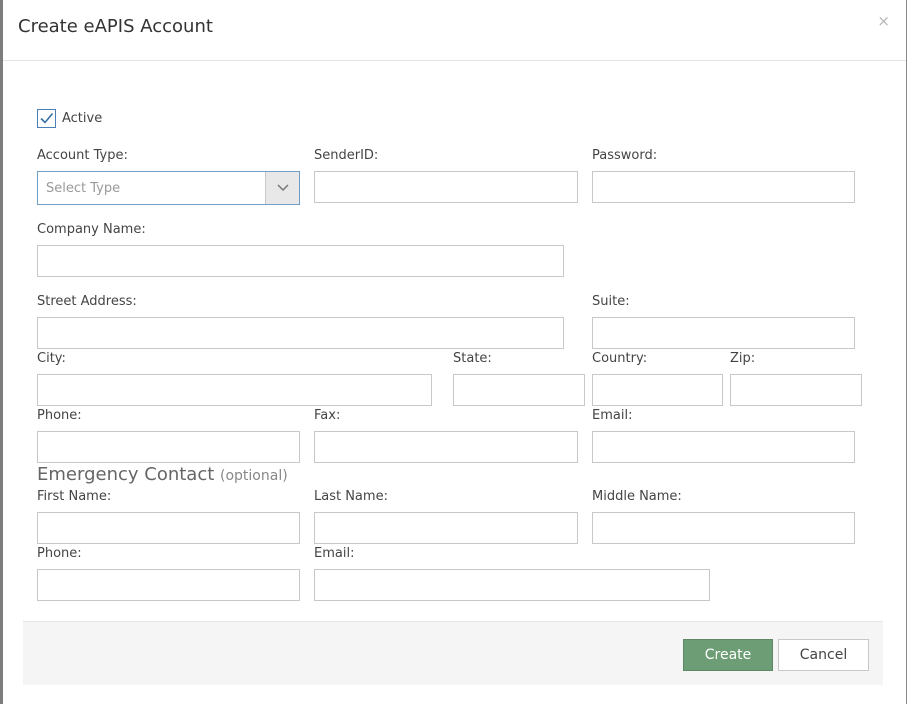 The width and height of the screenshot is (907, 704). I want to click on emergency-phone-label: Phone:, so click(59, 553).